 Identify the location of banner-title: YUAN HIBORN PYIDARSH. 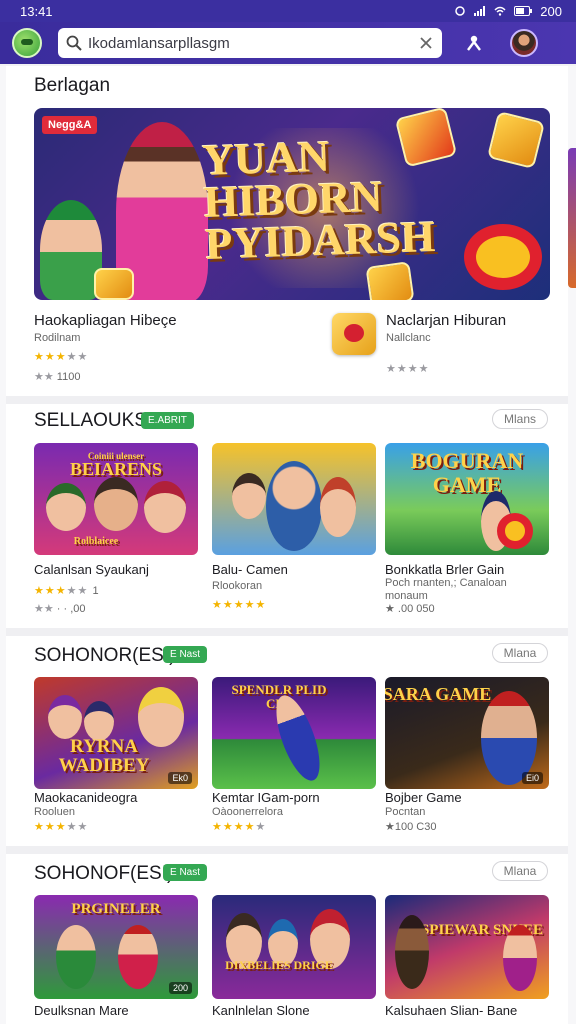
(319, 200).